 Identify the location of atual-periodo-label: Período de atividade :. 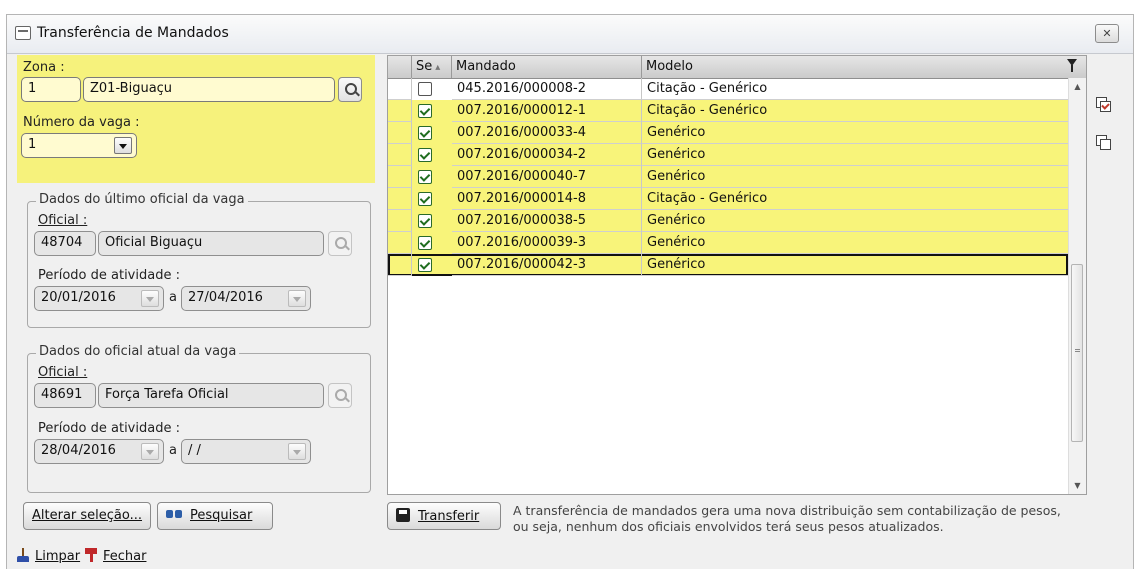
(109, 428).